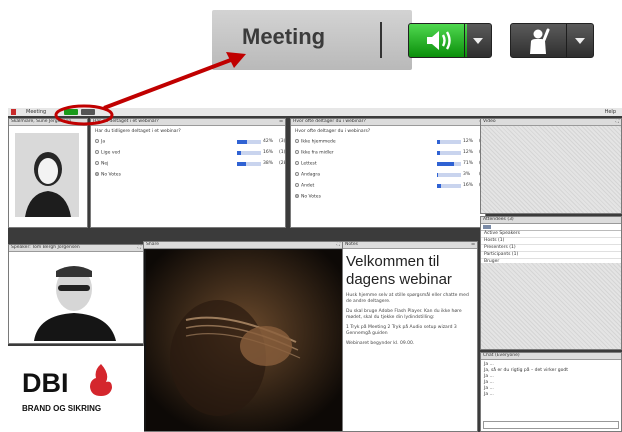 This screenshot has width=622, height=432. Describe the element at coordinates (315, 112) in the screenshot. I see `menu-bar: Meeting Help` at that location.